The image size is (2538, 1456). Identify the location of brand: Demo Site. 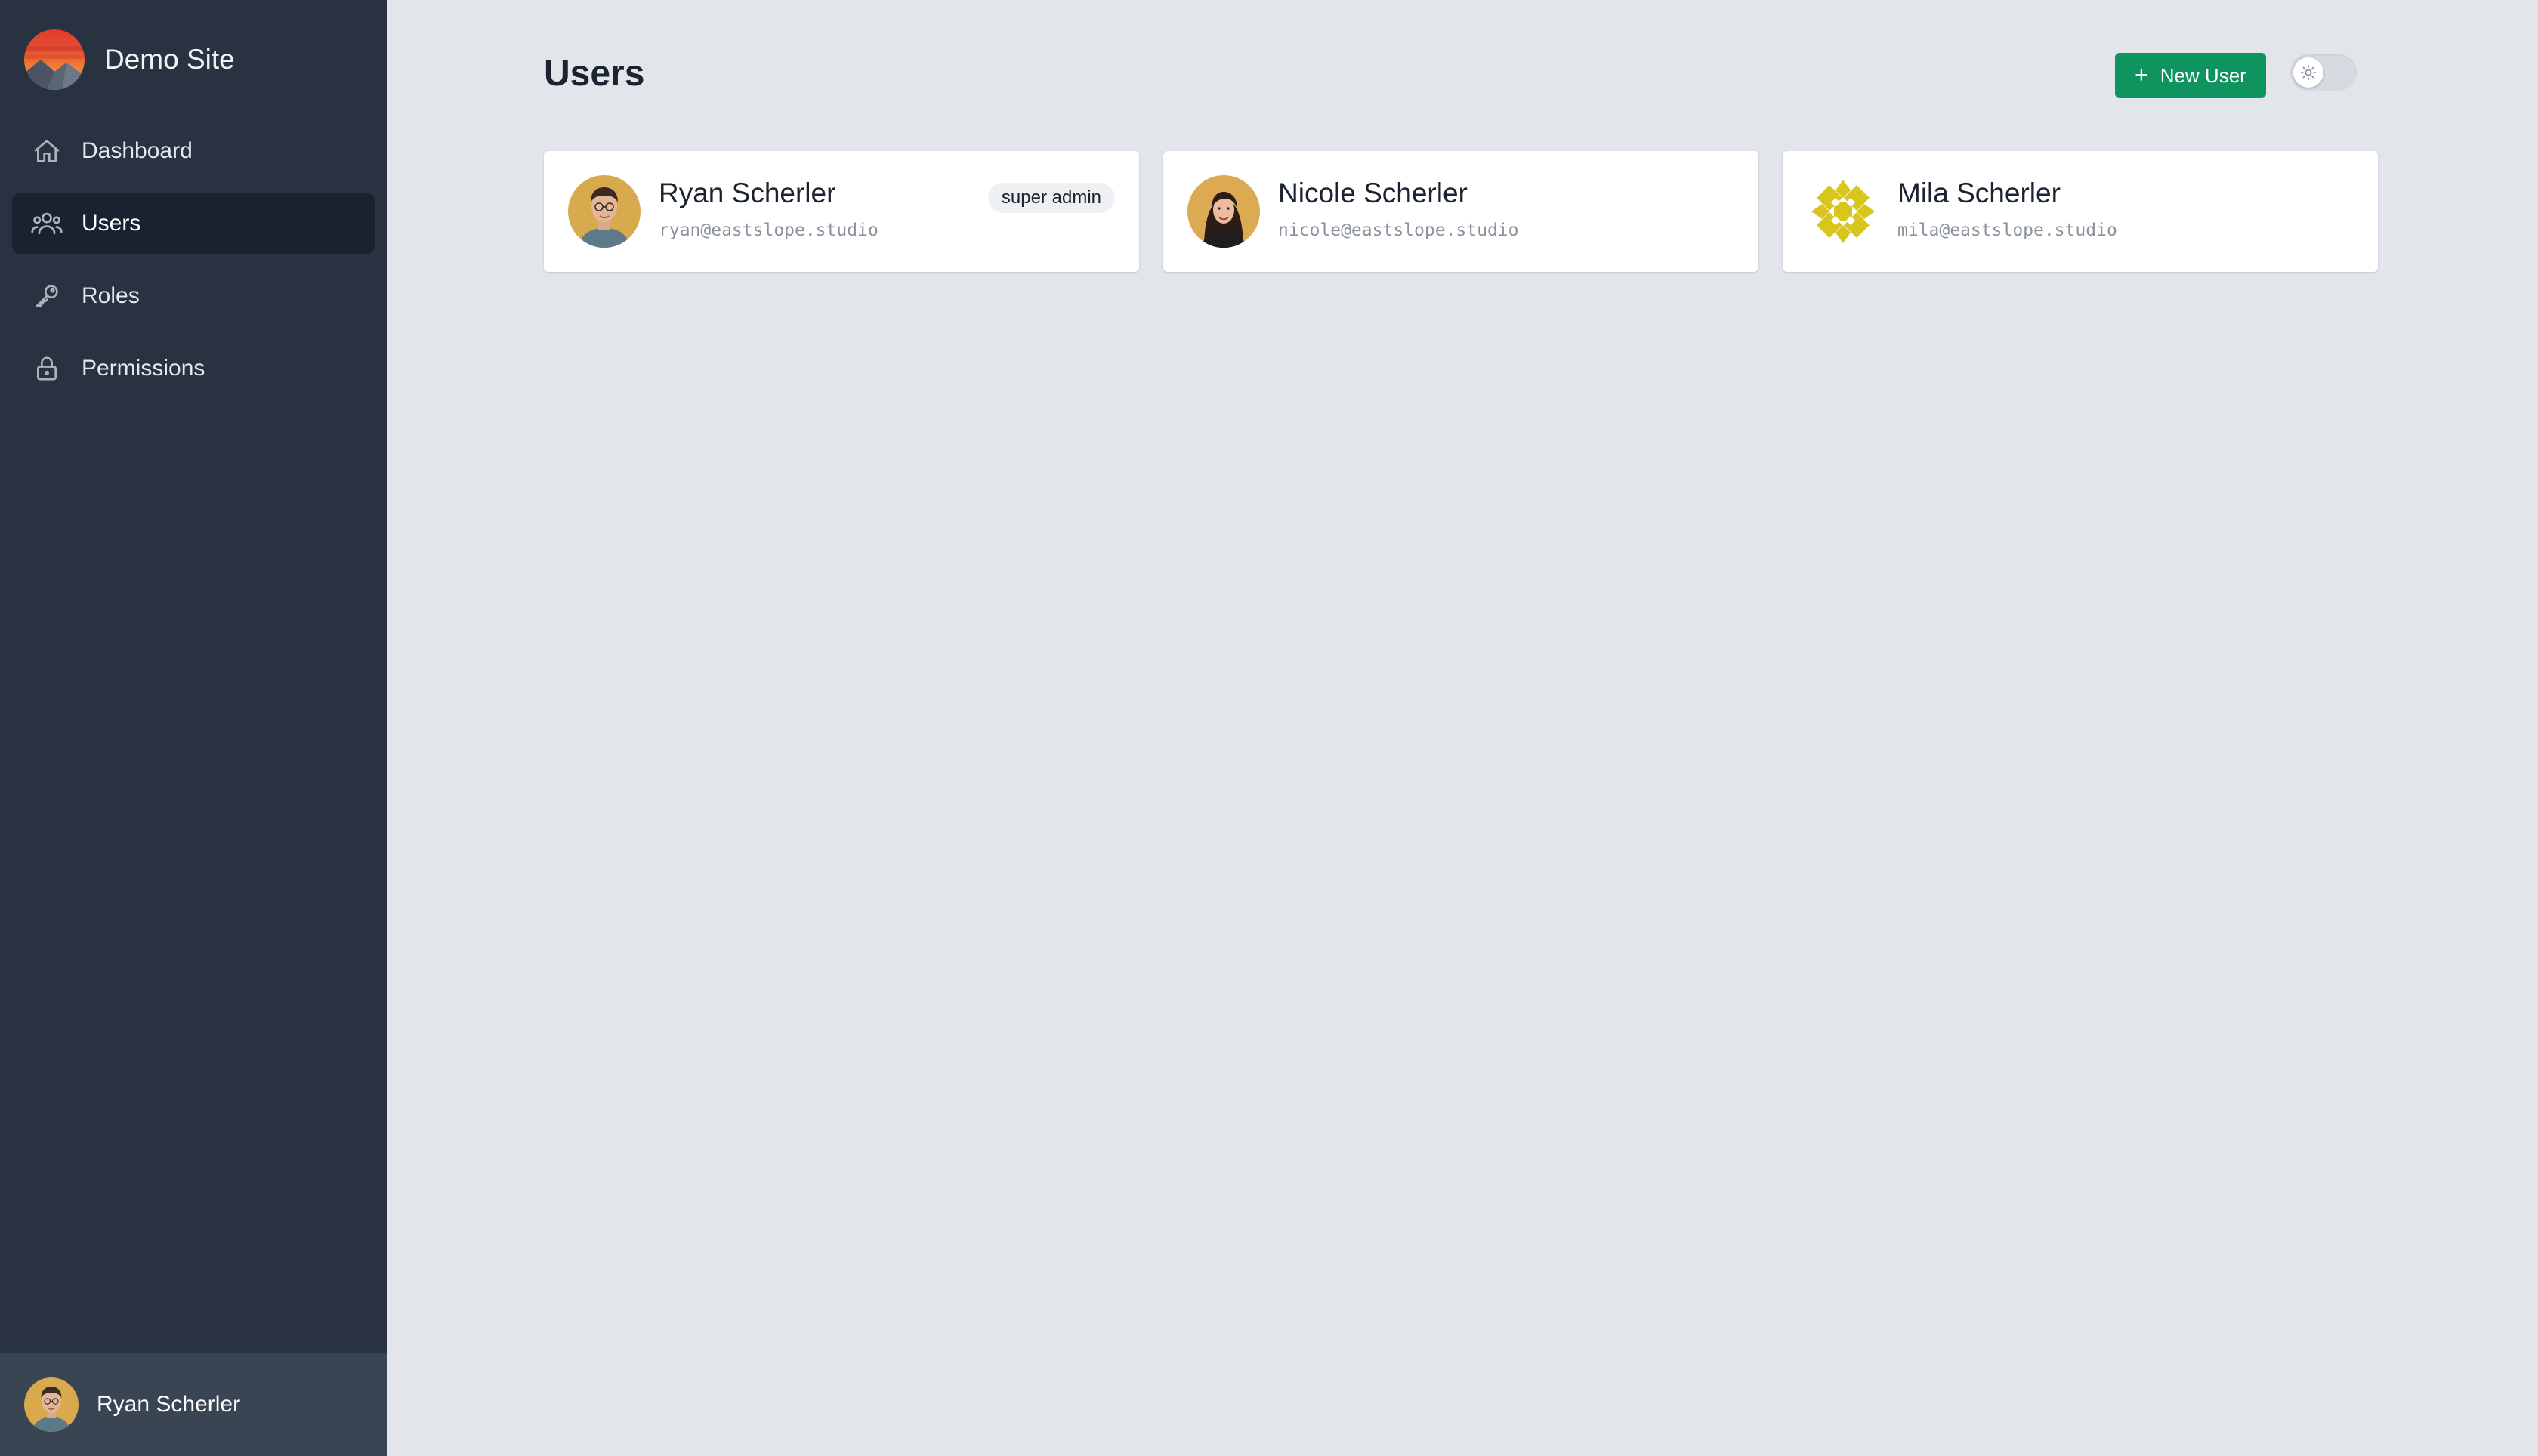
(129, 60).